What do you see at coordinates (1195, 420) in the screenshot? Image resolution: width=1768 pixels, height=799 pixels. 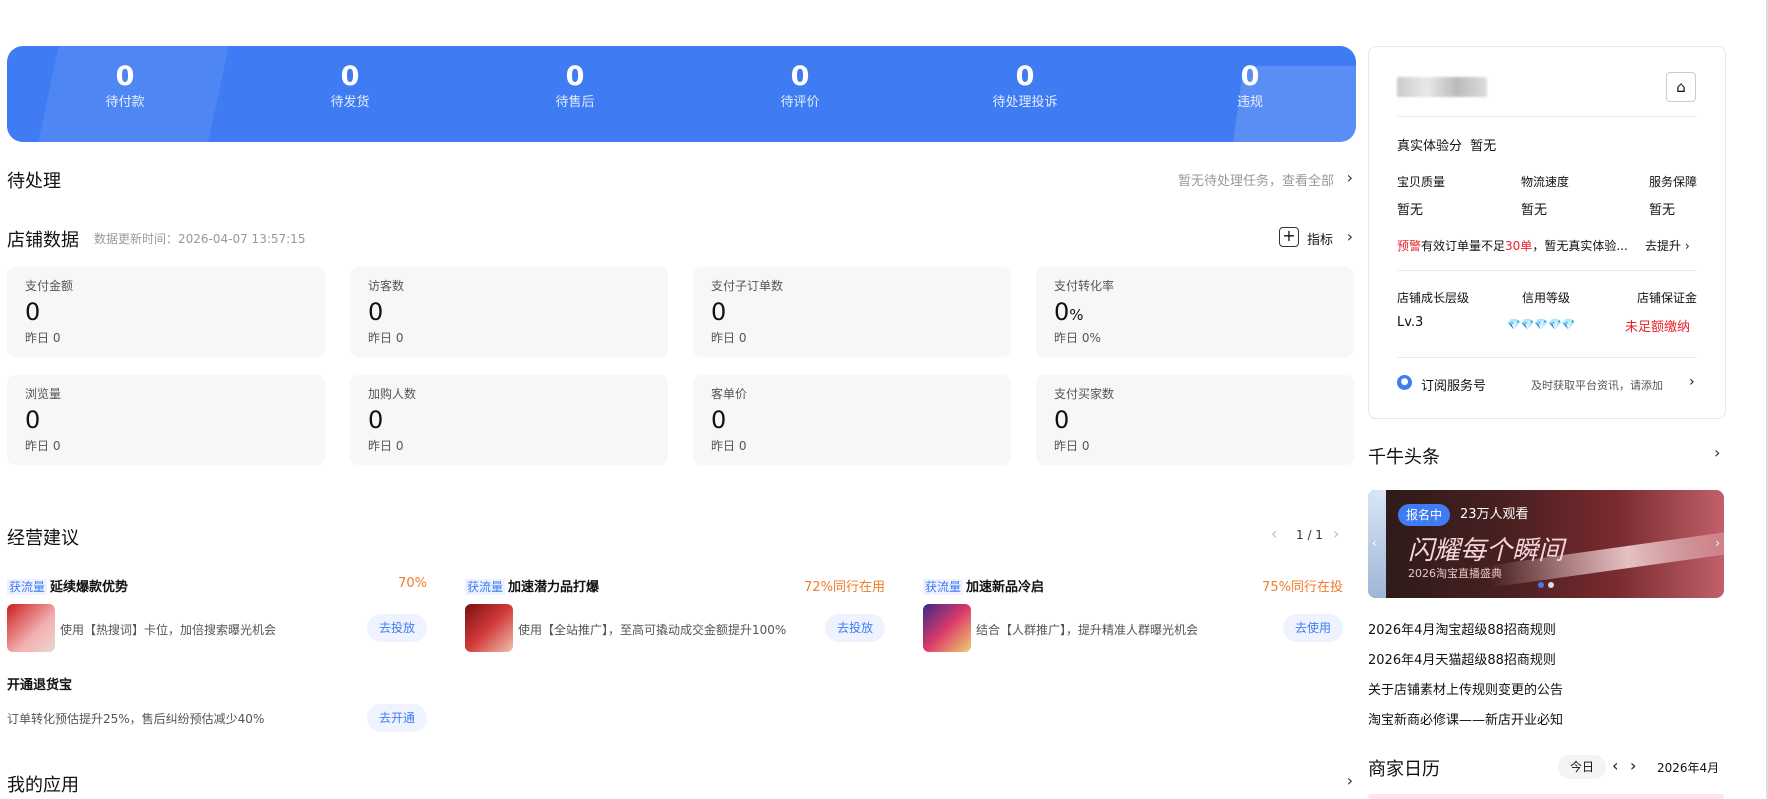 I see `metric-card-buyers: 支付买家数 0 昨日 0` at bounding box center [1195, 420].